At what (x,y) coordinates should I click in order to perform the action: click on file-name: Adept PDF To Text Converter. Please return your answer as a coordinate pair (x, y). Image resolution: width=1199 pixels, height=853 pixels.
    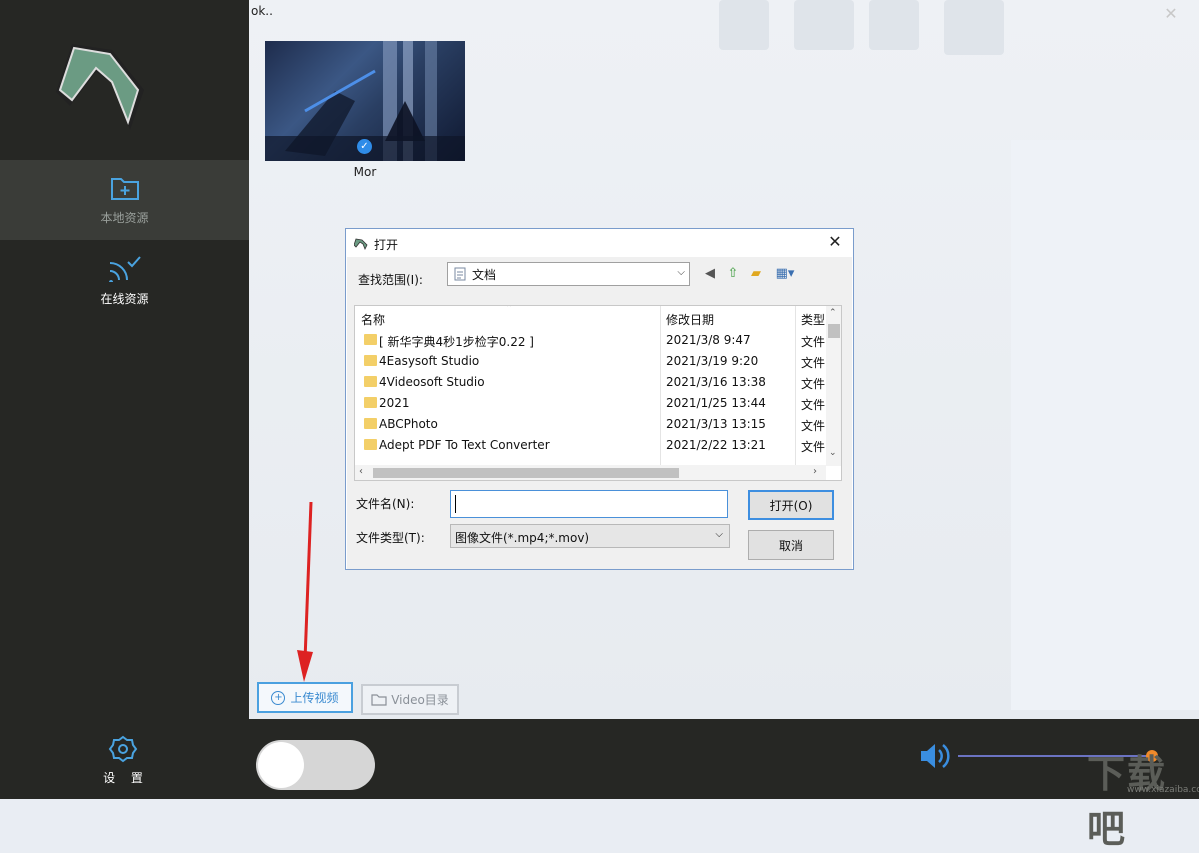
    Looking at the image, I should click on (464, 445).